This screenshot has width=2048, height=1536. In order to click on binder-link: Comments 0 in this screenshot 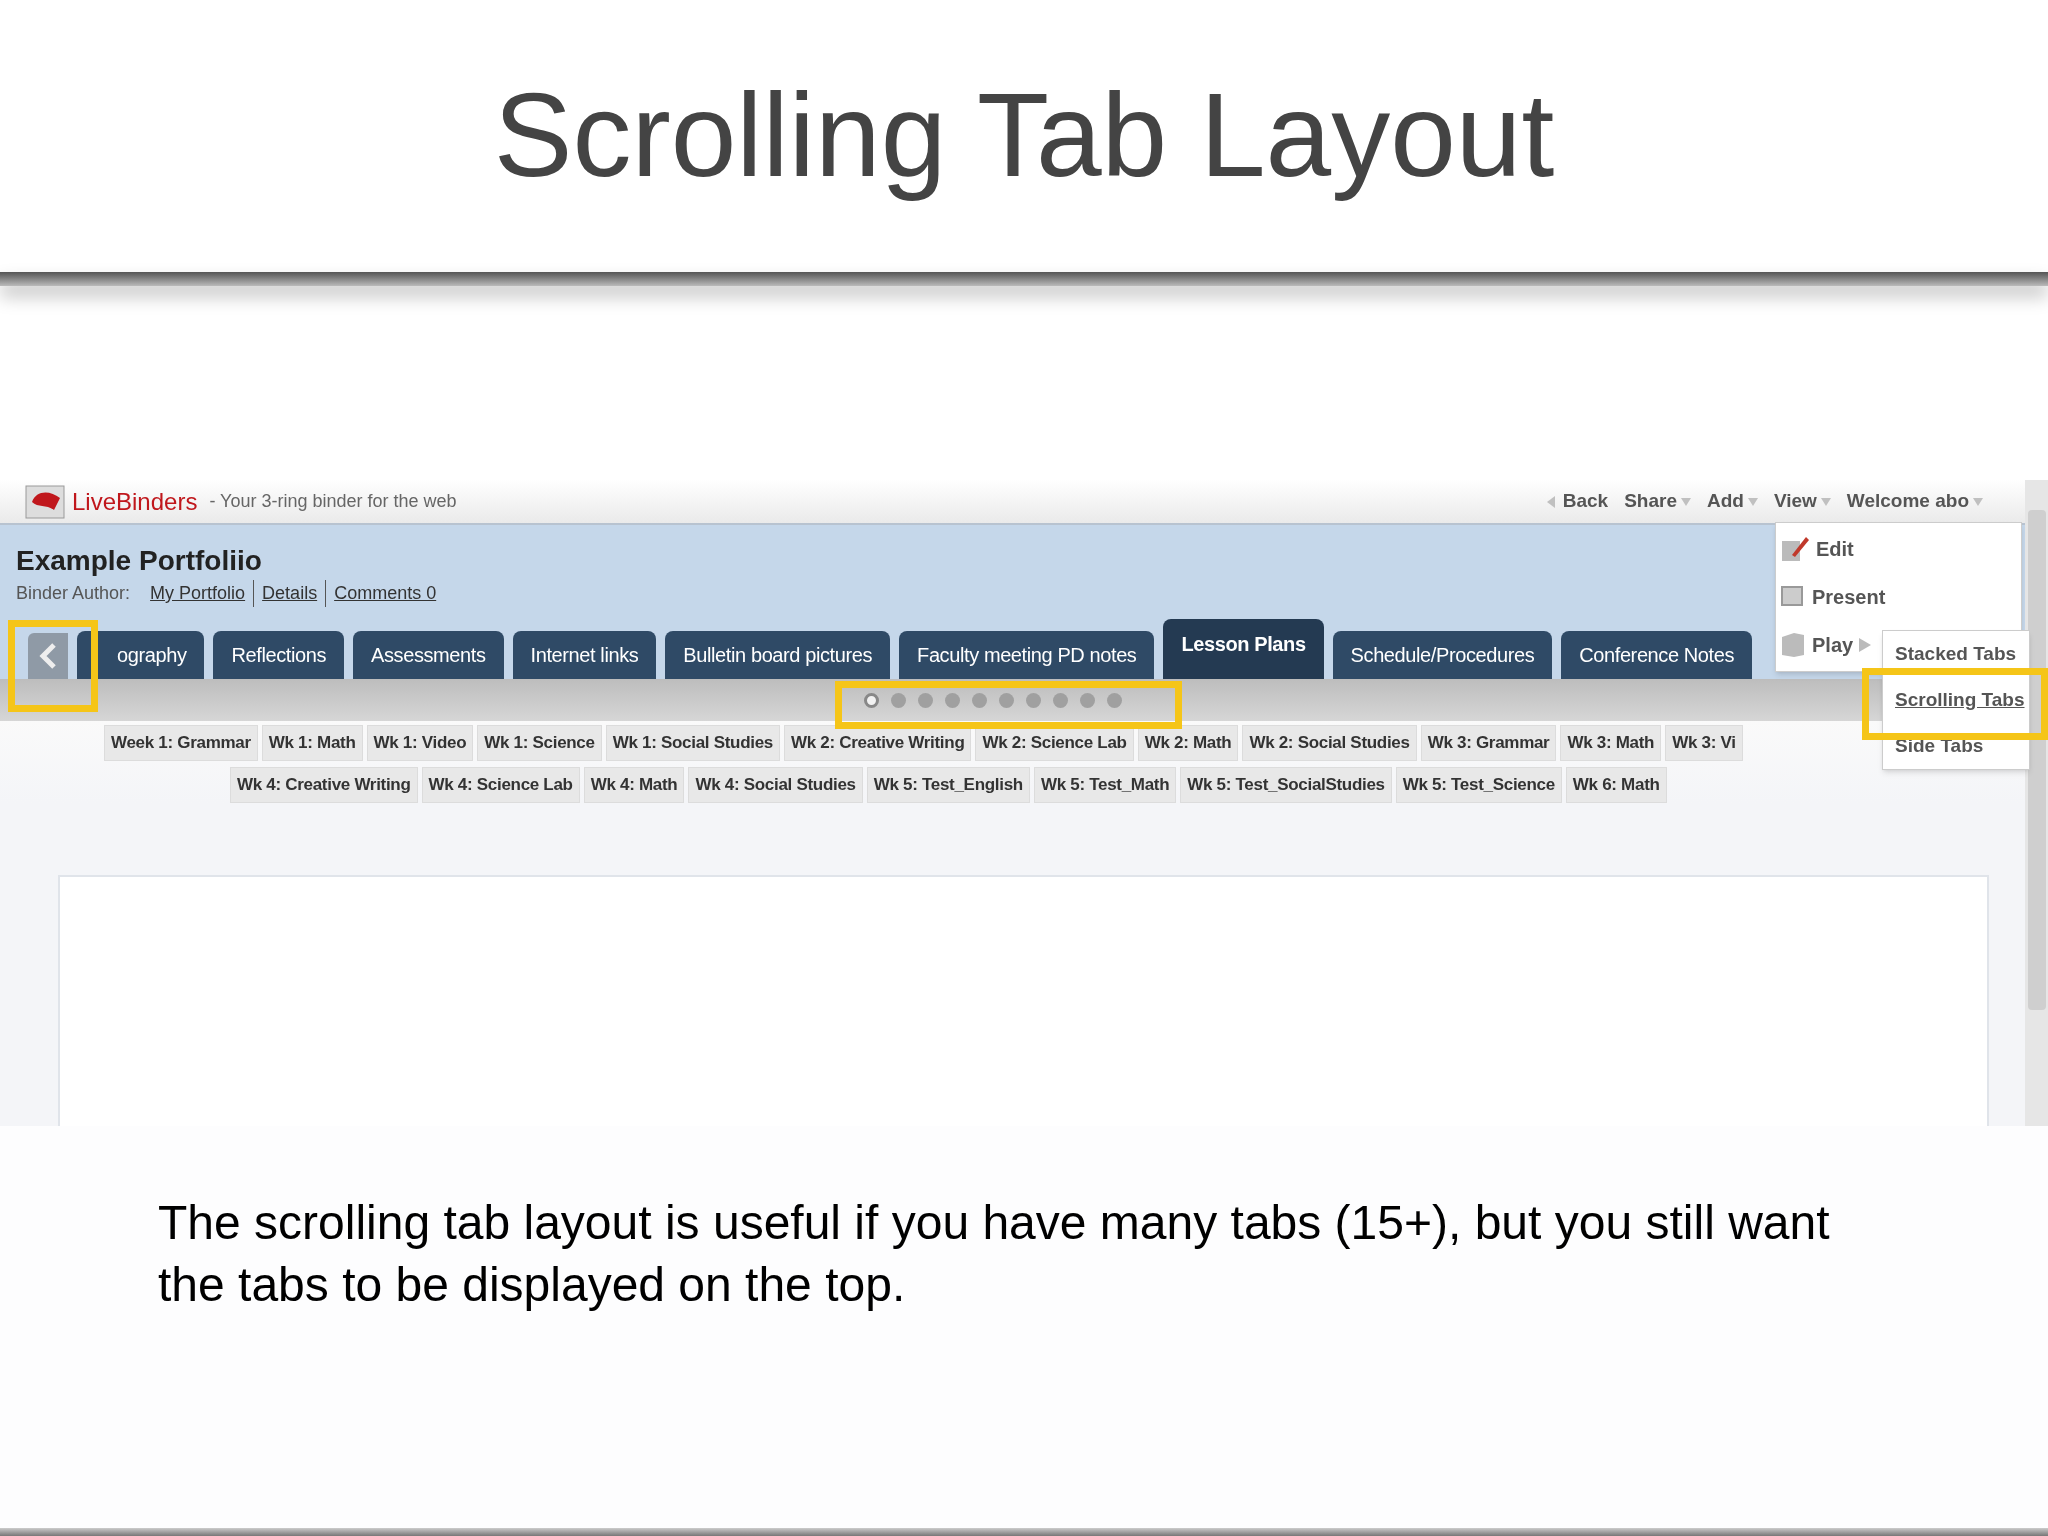, I will do `click(385, 593)`.